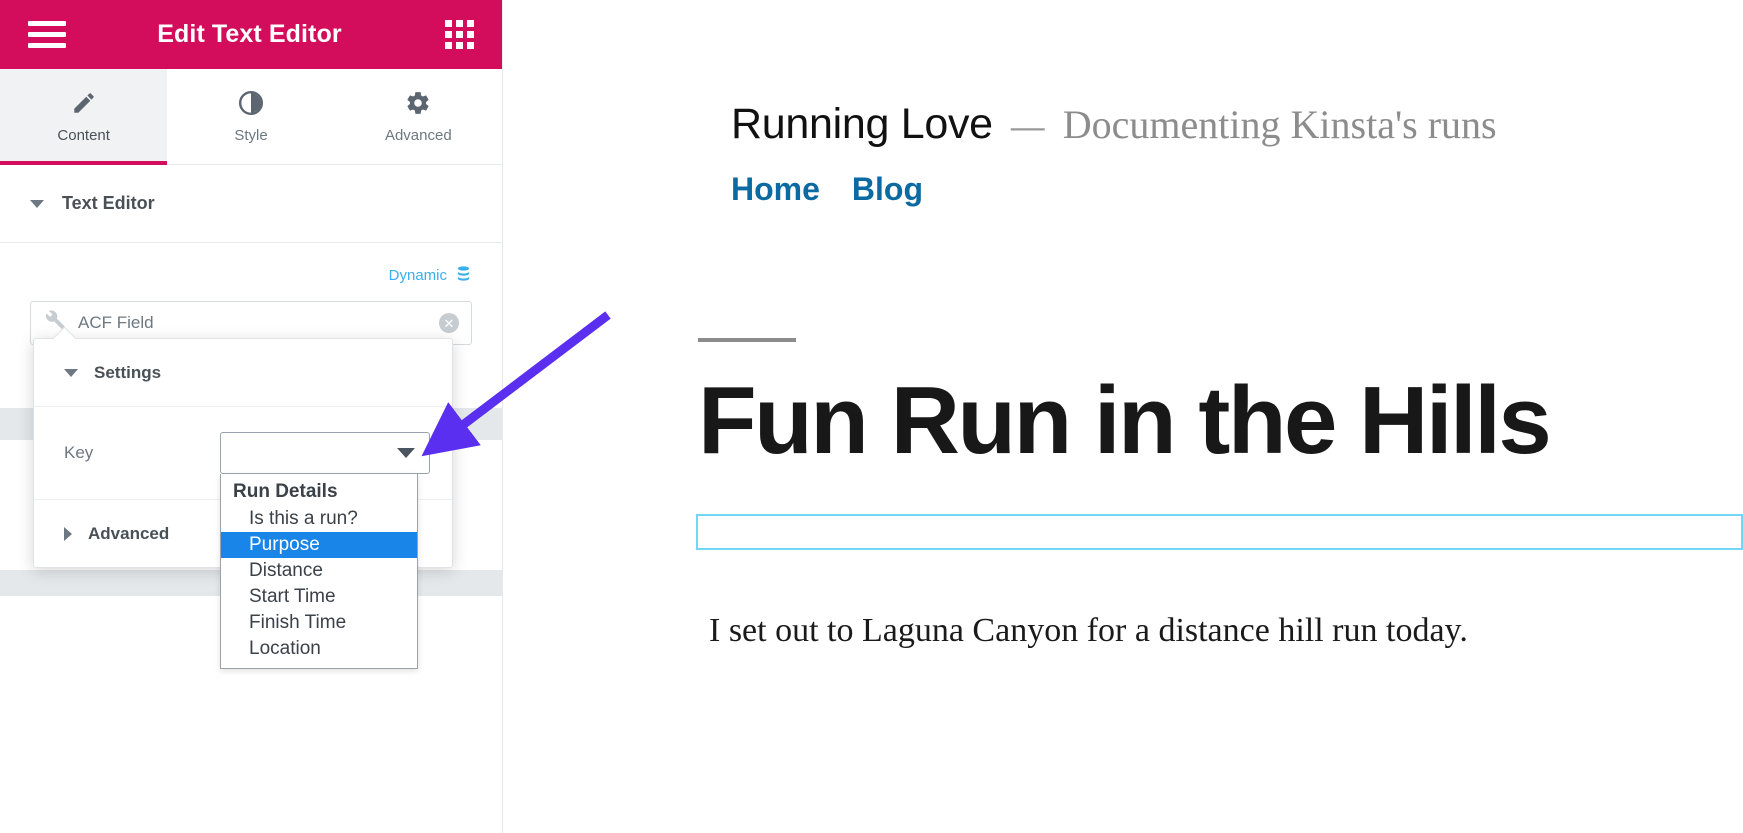 This screenshot has width=1743, height=833. What do you see at coordinates (418, 103) in the screenshot?
I see `gear-icon` at bounding box center [418, 103].